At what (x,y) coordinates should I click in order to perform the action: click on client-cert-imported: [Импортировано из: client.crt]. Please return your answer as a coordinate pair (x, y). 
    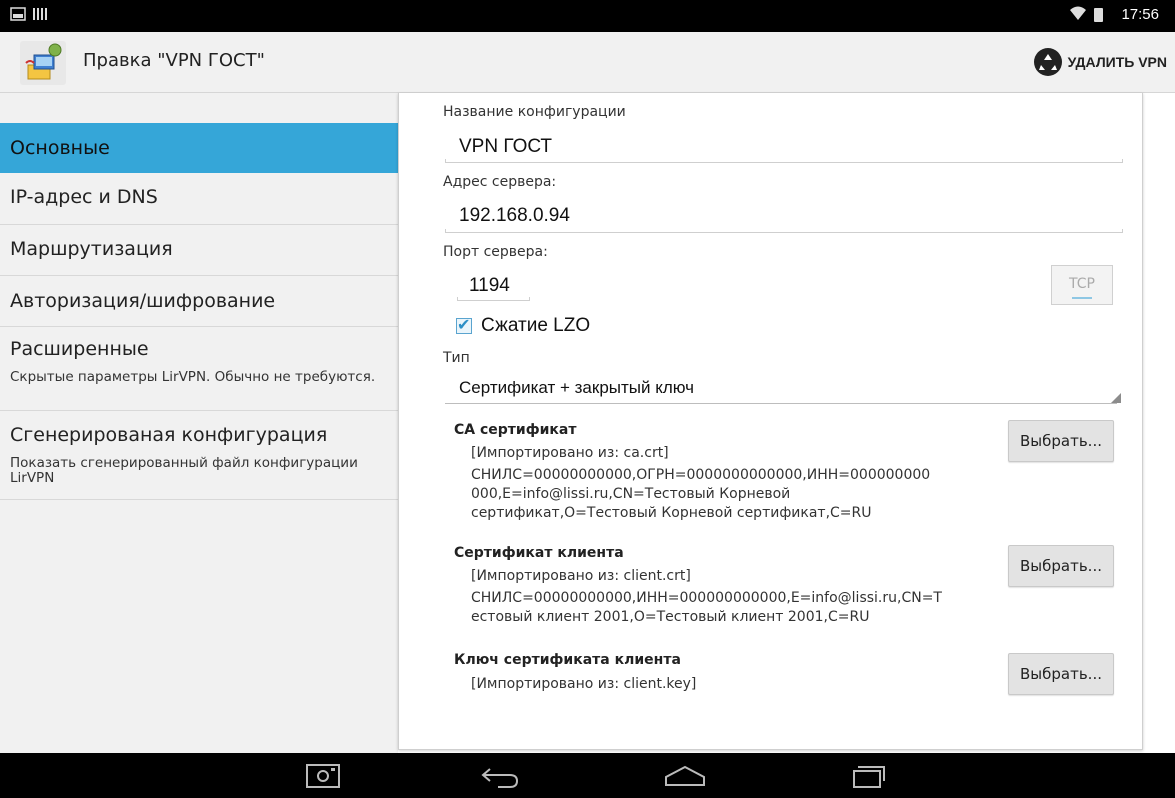
    Looking at the image, I should click on (581, 576).